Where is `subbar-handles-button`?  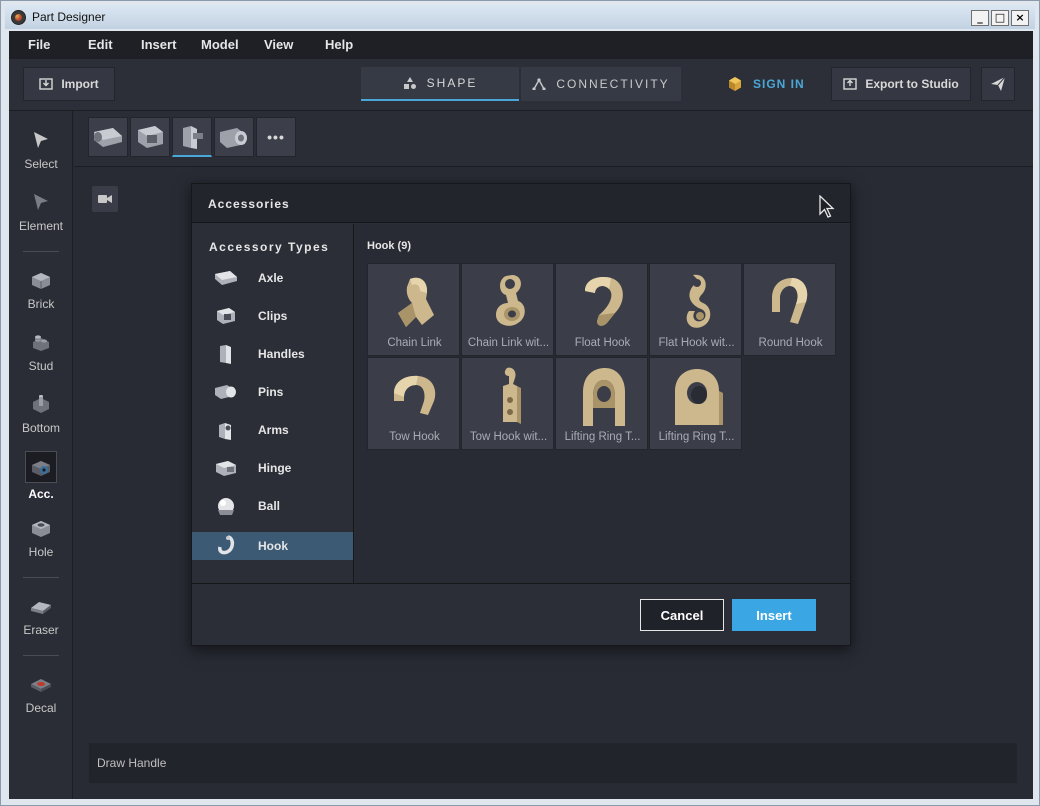
subbar-handles-button is located at coordinates (192, 137).